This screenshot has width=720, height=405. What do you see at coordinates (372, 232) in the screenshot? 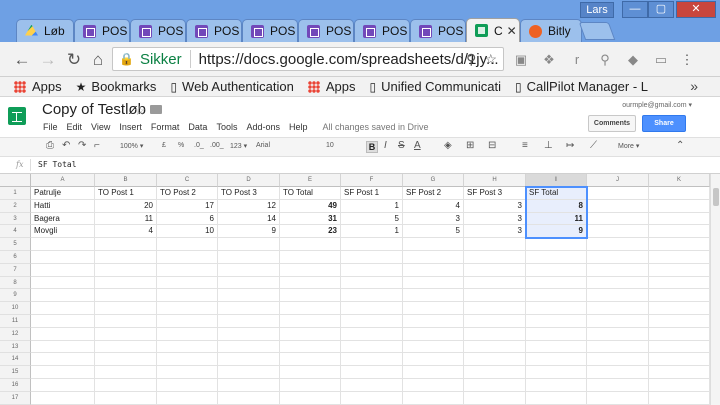
I see `cell: 1` at bounding box center [372, 232].